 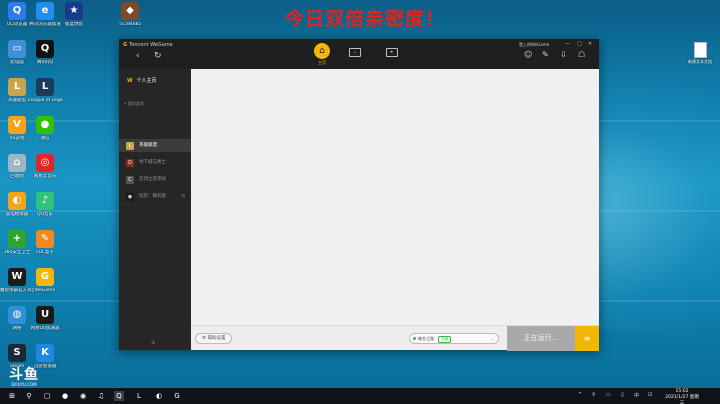 I want to click on app-icon: ✎, so click(x=45, y=239).